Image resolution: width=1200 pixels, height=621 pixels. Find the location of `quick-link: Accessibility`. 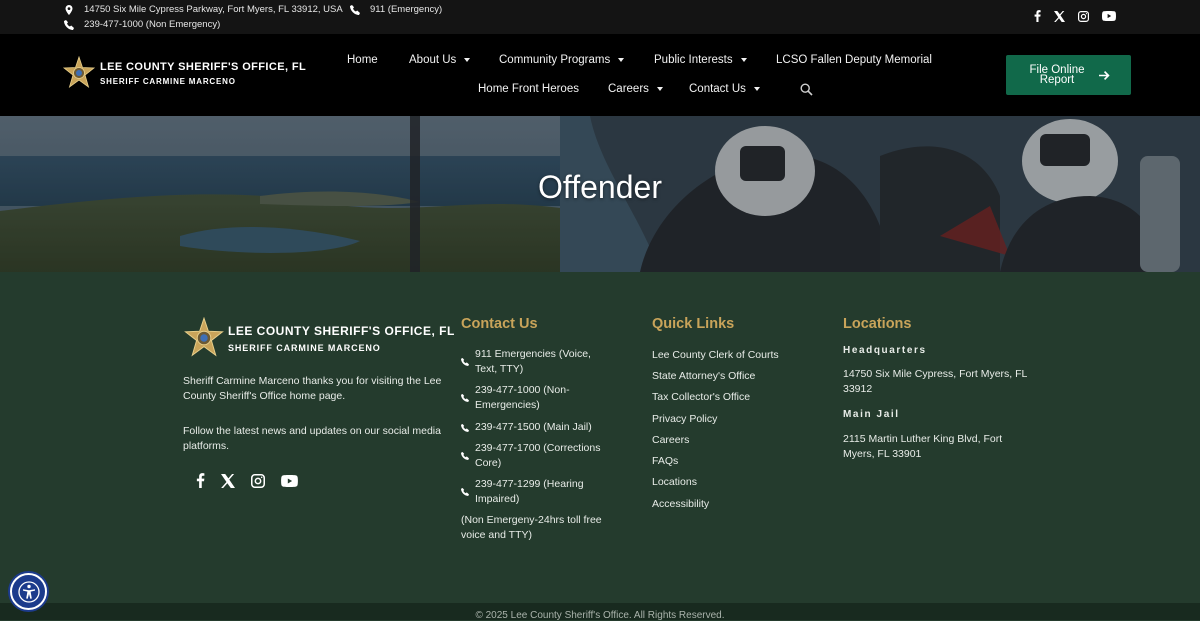

quick-link: Accessibility is located at coordinates (680, 504).